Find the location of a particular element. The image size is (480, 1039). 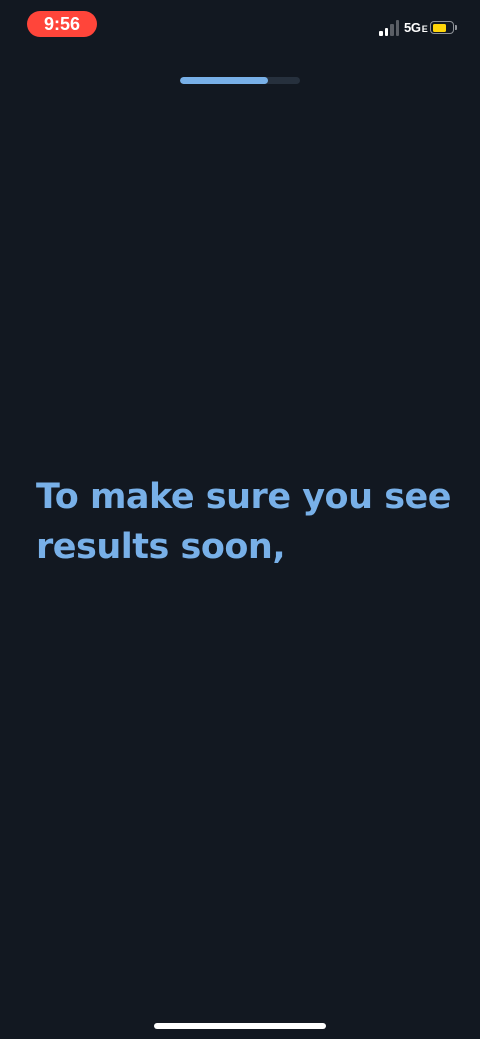

battery-fill is located at coordinates (439, 27).